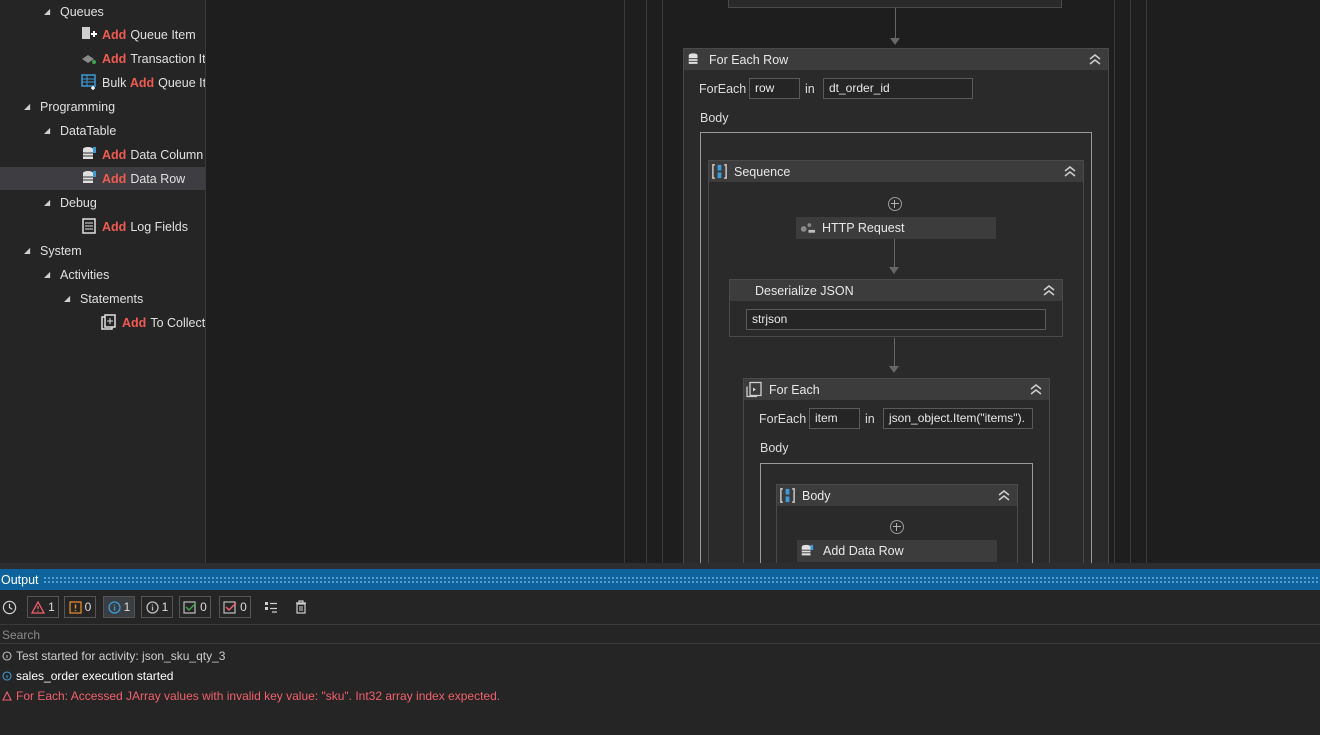  What do you see at coordinates (680, 579) in the screenshot?
I see `drag-grip` at bounding box center [680, 579].